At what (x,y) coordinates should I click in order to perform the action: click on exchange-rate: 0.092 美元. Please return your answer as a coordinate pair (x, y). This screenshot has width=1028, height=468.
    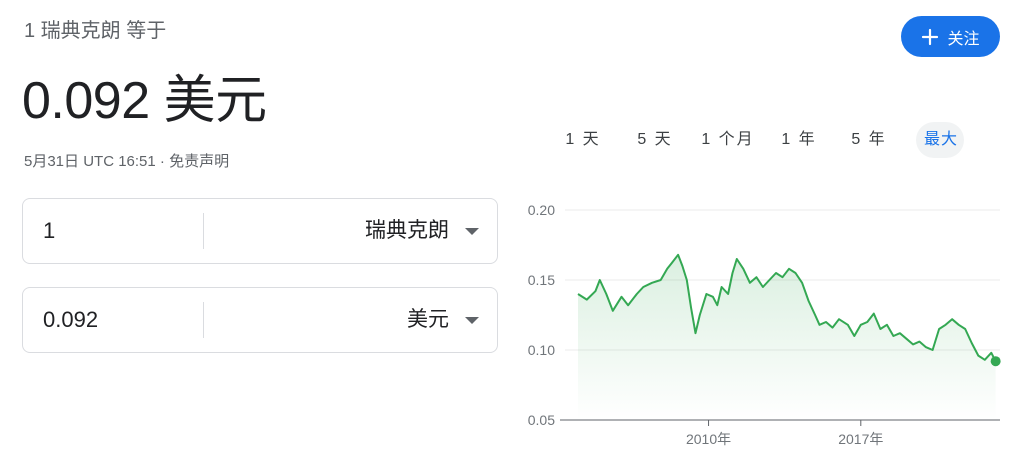
    Looking at the image, I should click on (144, 95).